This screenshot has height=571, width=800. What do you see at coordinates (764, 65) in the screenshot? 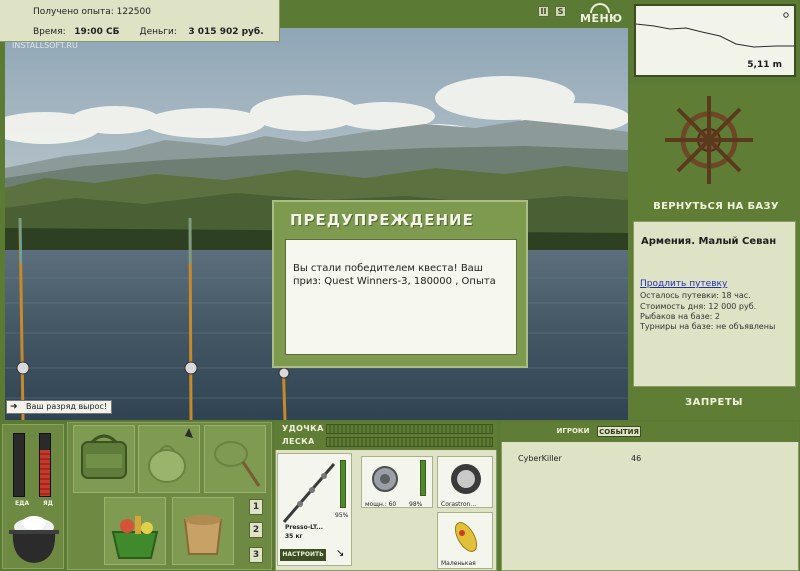
I see `depth-value: 5,11 m` at bounding box center [764, 65].